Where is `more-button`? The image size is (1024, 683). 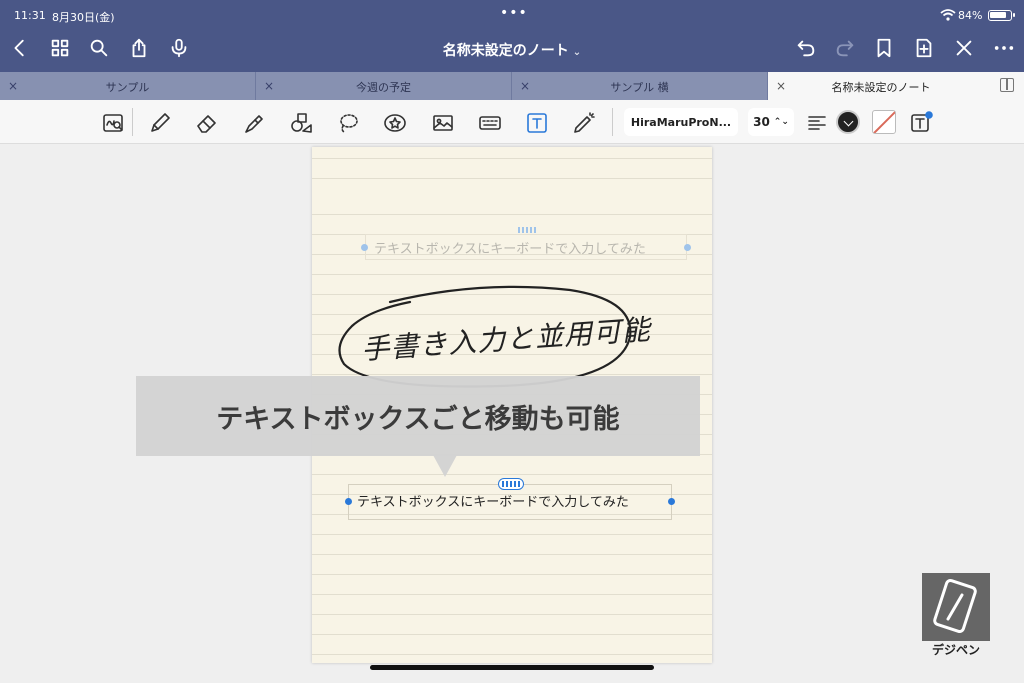 more-button is located at coordinates (1004, 48).